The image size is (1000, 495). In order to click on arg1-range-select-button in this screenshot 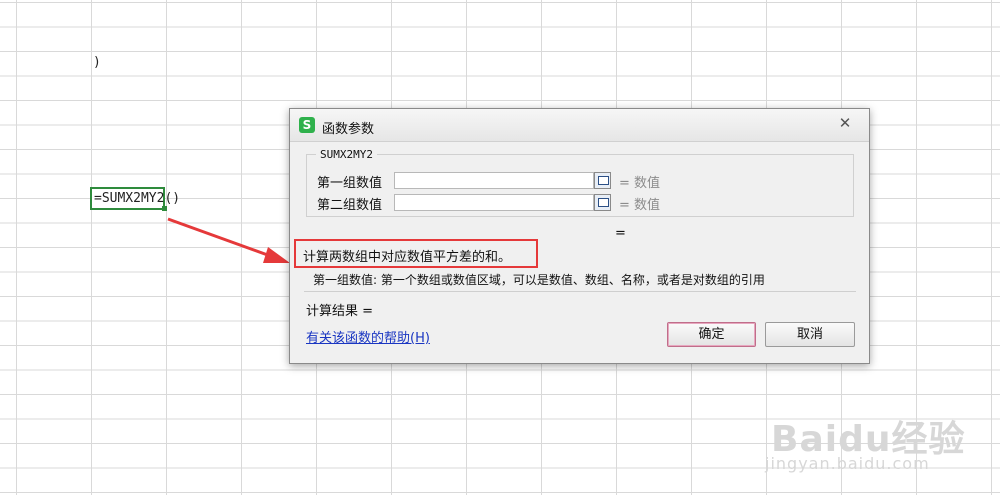, I will do `click(602, 180)`.